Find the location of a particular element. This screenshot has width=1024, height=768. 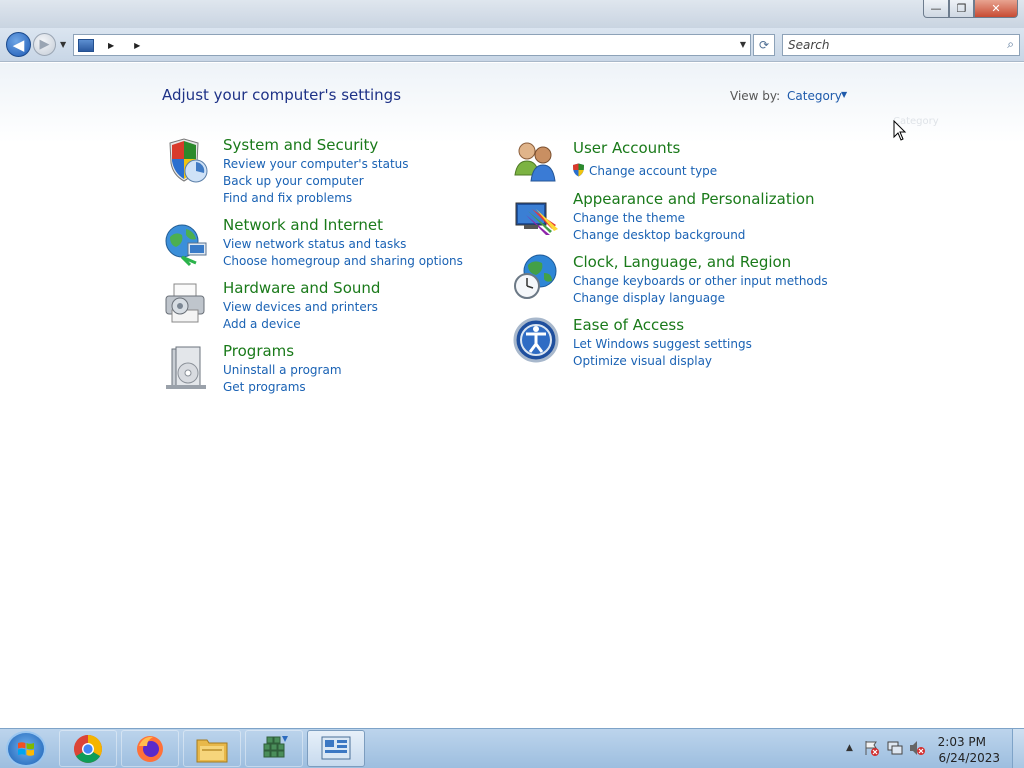

category-title-appearance: Appearance and Personalization is located at coordinates (694, 199).